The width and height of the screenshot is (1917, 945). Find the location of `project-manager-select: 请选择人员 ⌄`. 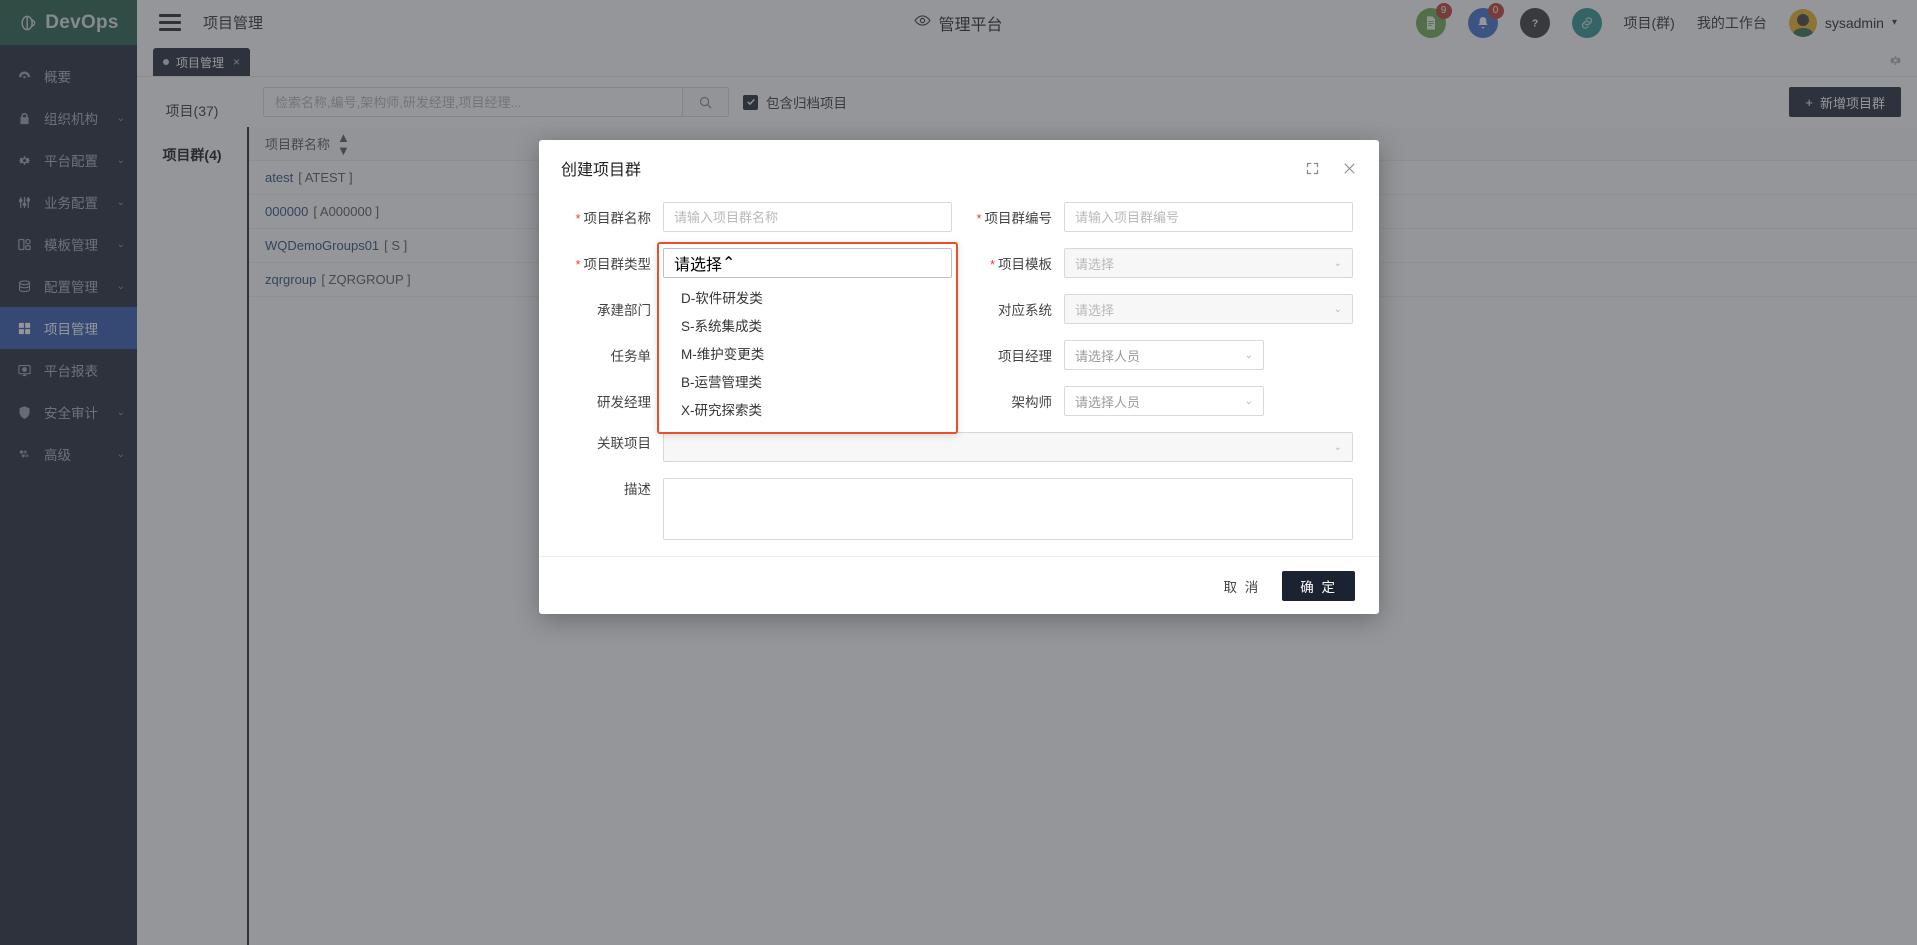

project-manager-select: 请选择人员 ⌄ is located at coordinates (1164, 355).